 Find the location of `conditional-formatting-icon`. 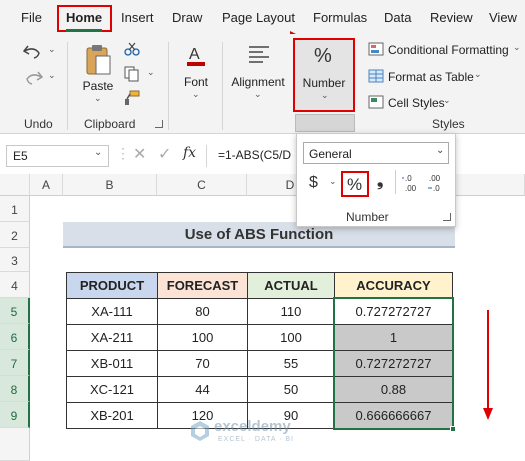

conditional-formatting-icon is located at coordinates (376, 49).